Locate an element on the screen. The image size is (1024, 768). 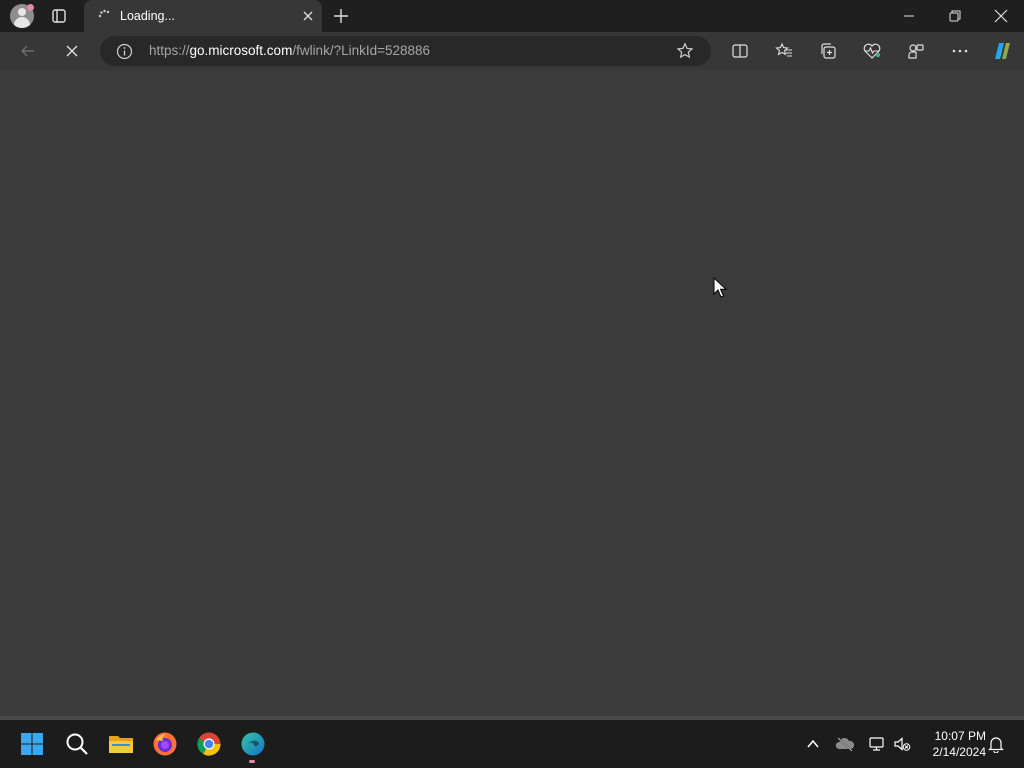
extensions-icon is located at coordinates (916, 51).